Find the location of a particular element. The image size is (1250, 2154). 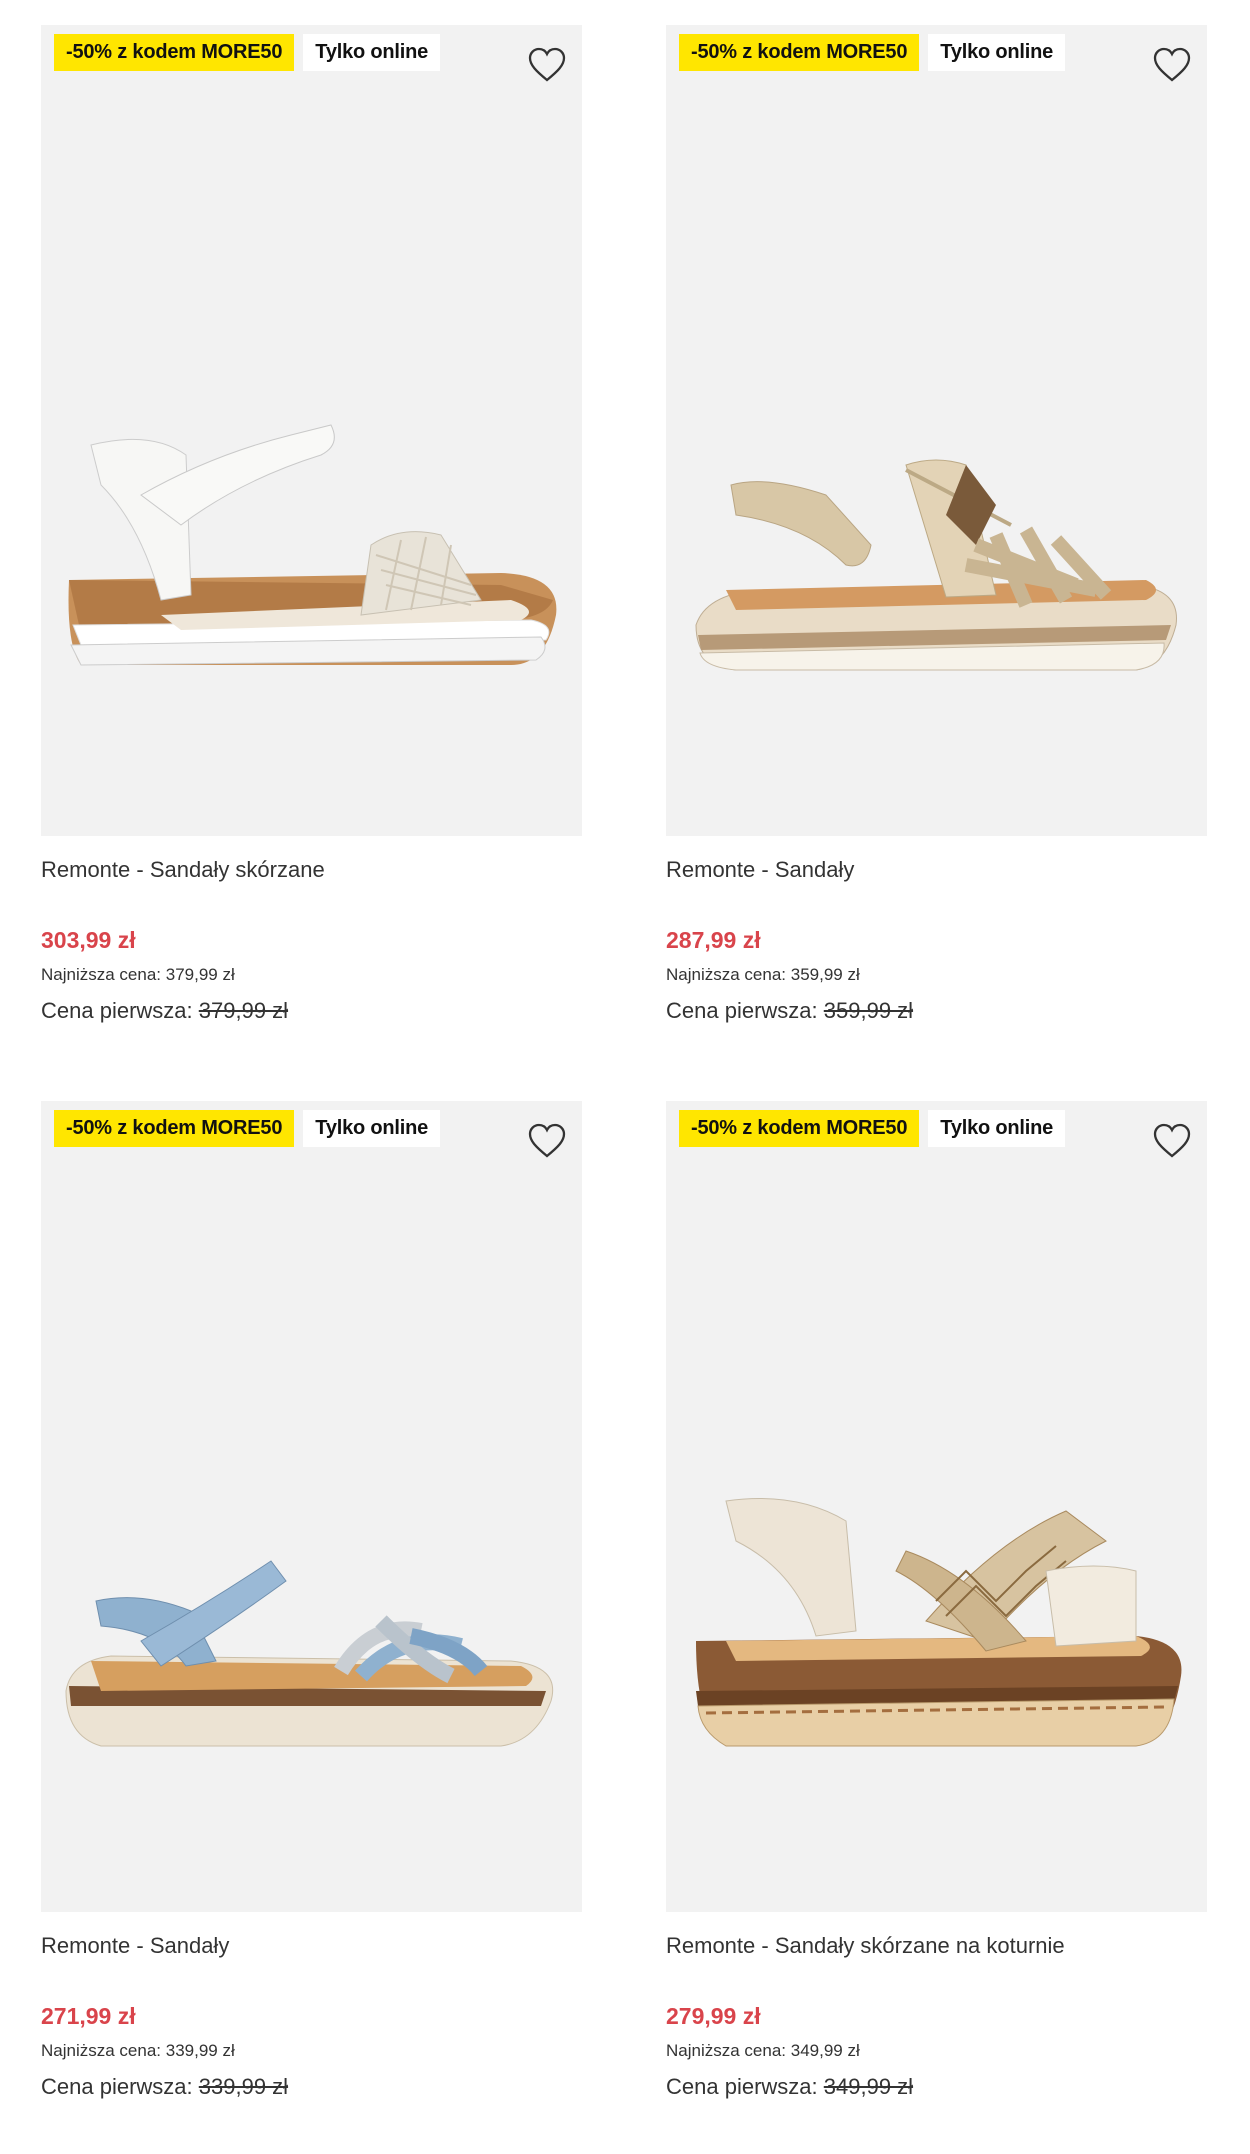

first-price: Cena pierwsza: 339,99 zł is located at coordinates (311, 2087).